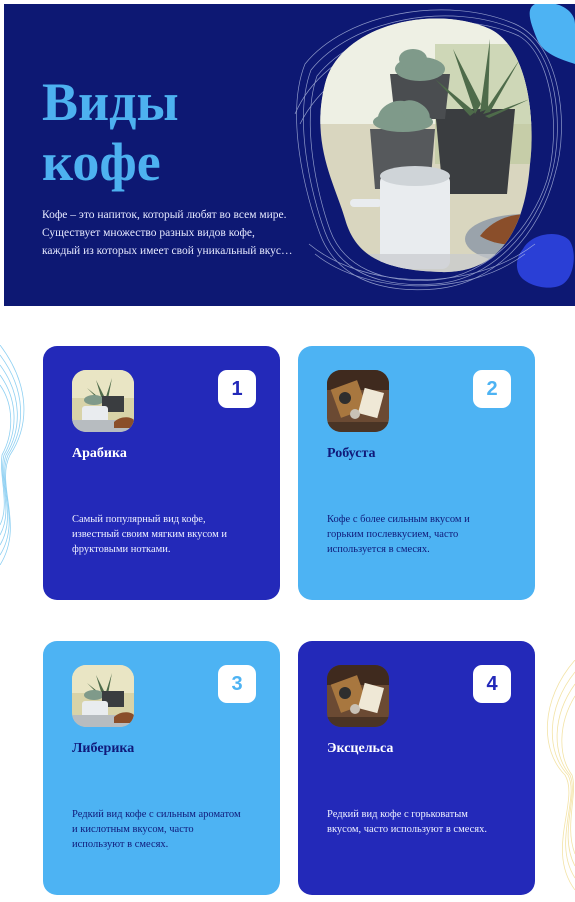 The height and width of the screenshot is (902, 575). Describe the element at coordinates (99, 453) in the screenshot. I see `card-title: Арабика` at that location.